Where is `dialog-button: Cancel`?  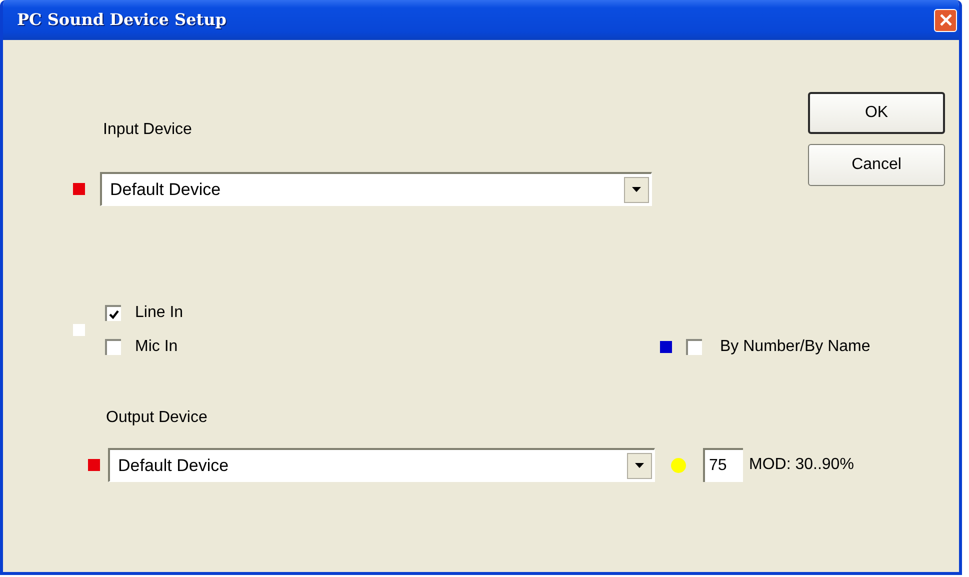 dialog-button: Cancel is located at coordinates (876, 165).